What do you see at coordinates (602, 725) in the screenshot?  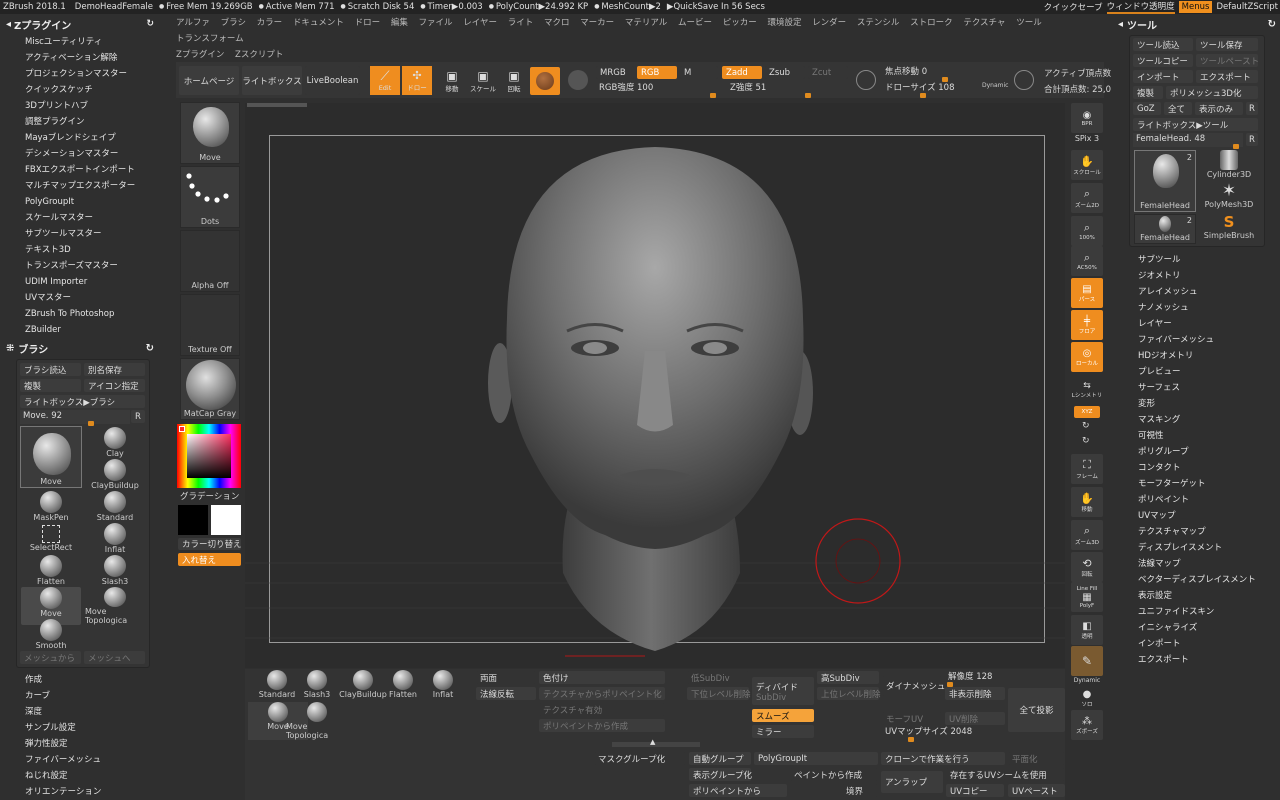 I see `polypaint-to-texture-button: ポリペイントから作成` at bounding box center [602, 725].